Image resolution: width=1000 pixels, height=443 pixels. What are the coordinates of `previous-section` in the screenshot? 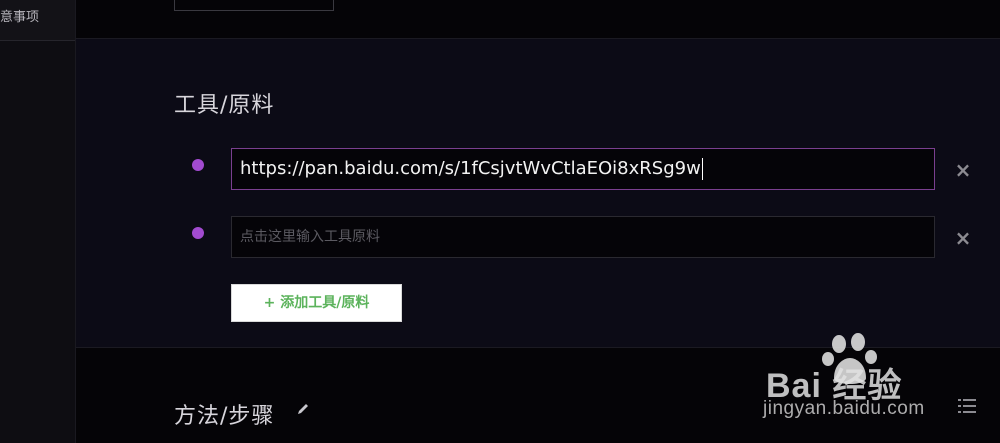 It's located at (538, 19).